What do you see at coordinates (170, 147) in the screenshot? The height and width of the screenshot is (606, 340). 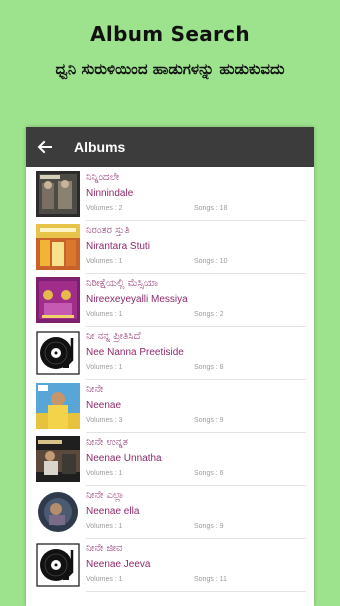 I see `app-bar: Albums` at bounding box center [170, 147].